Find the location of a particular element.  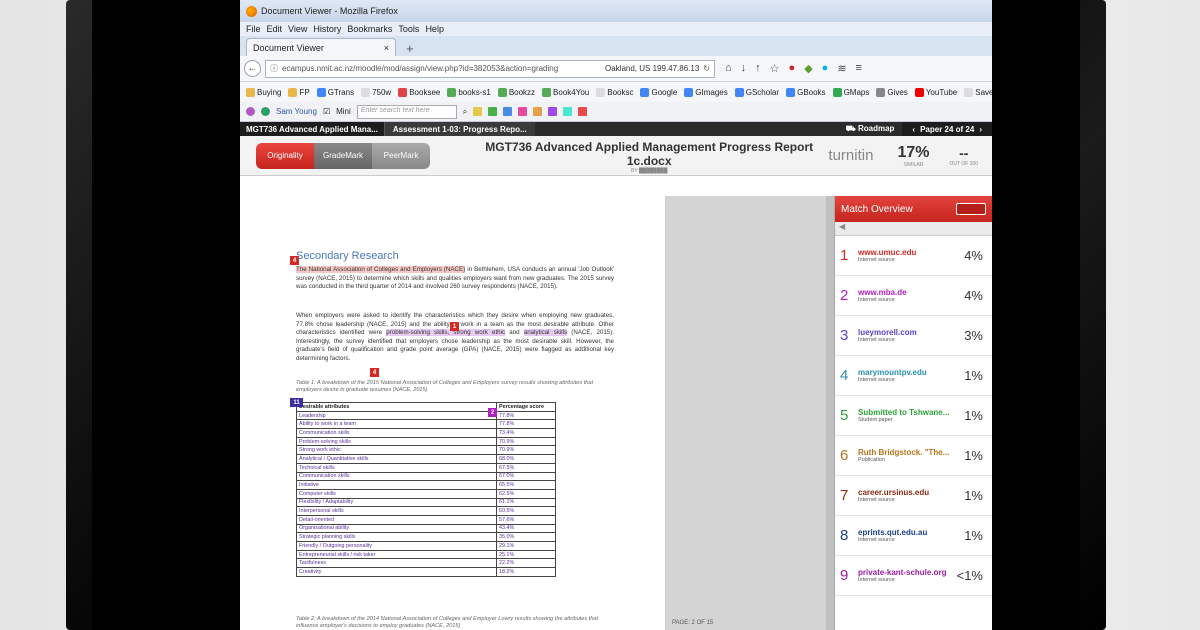

skype-icon: ● is located at coordinates (825, 68).